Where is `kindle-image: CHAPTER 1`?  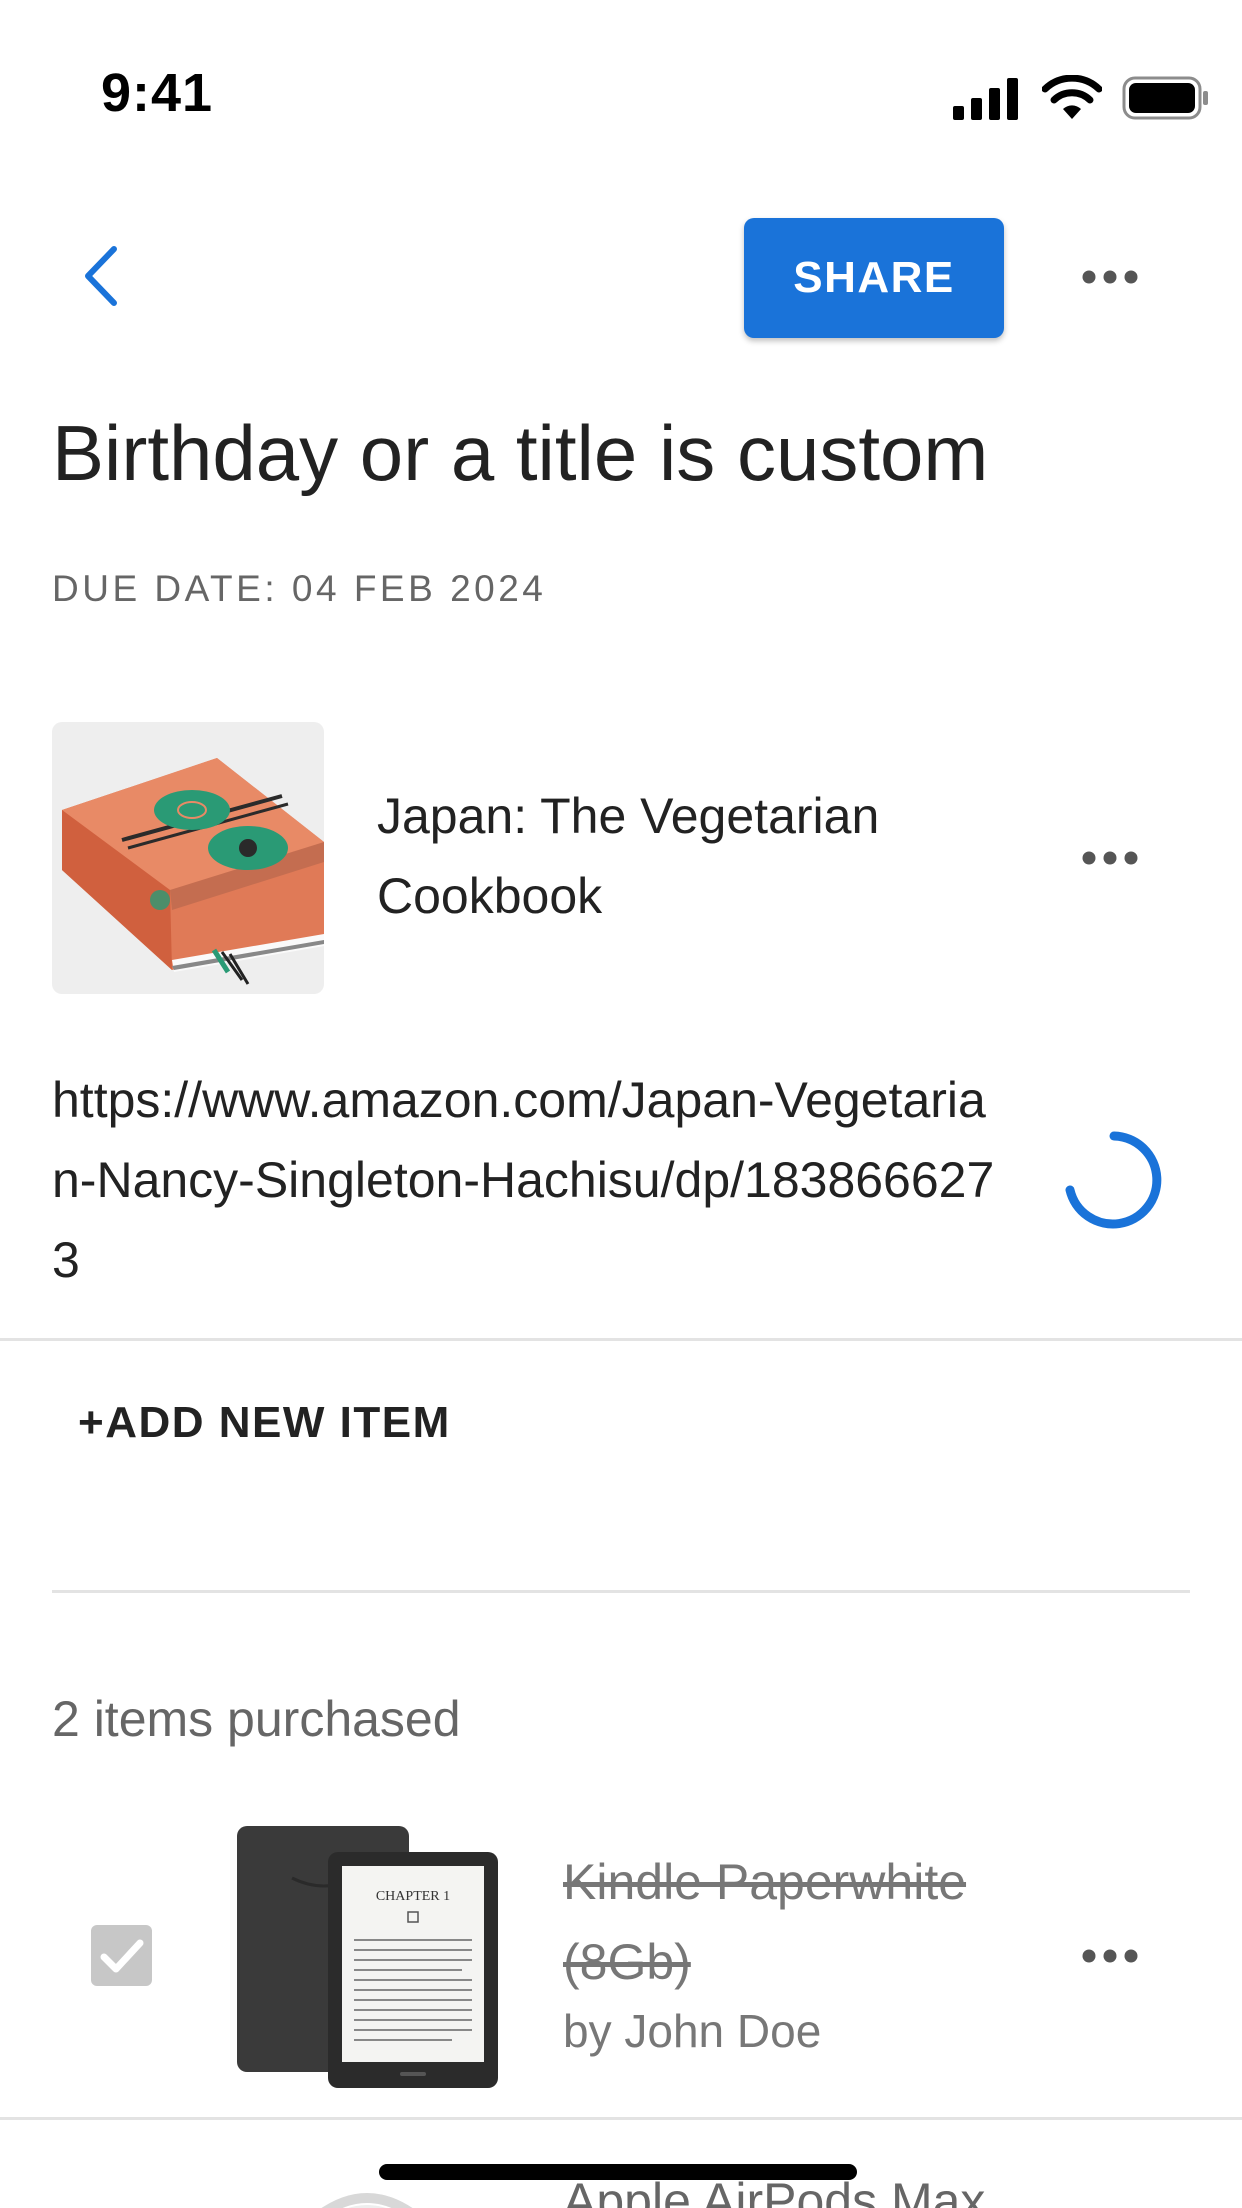 kindle-image: CHAPTER 1 is located at coordinates (367, 1957).